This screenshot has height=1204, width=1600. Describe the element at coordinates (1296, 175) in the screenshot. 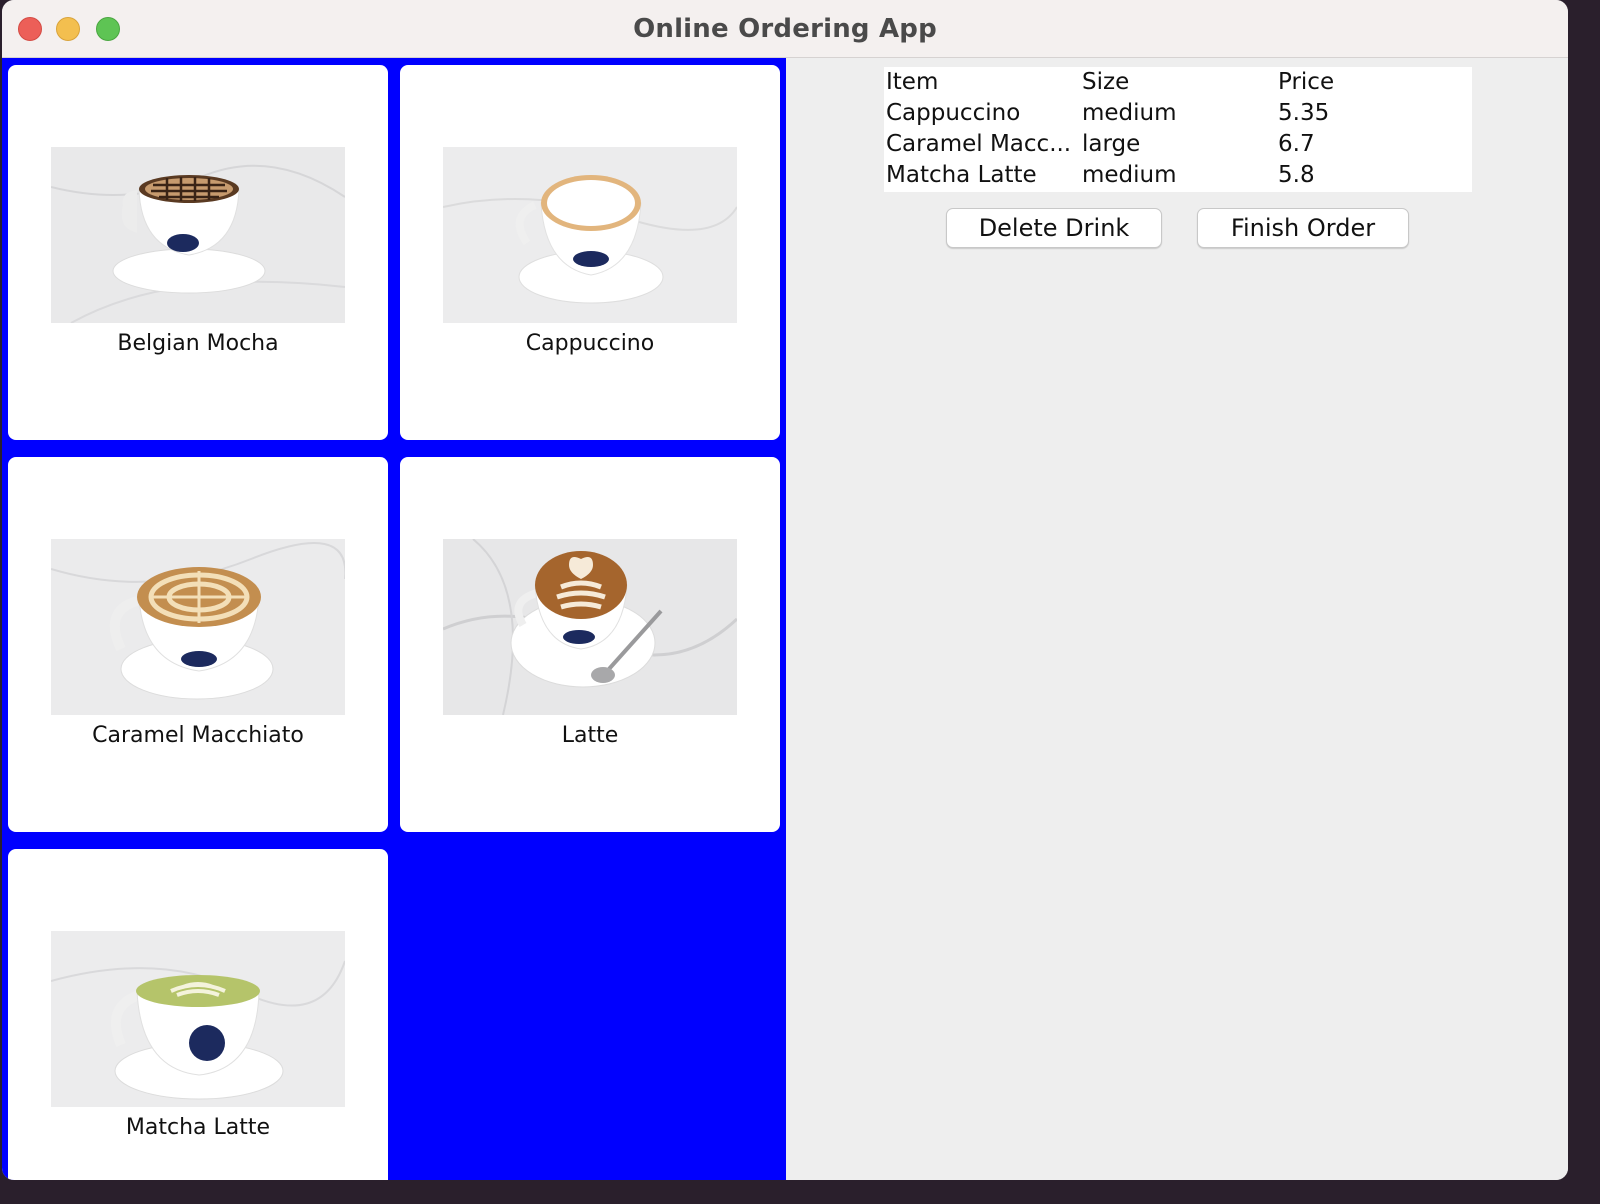

I see `order-price-cell: 5.8` at that location.